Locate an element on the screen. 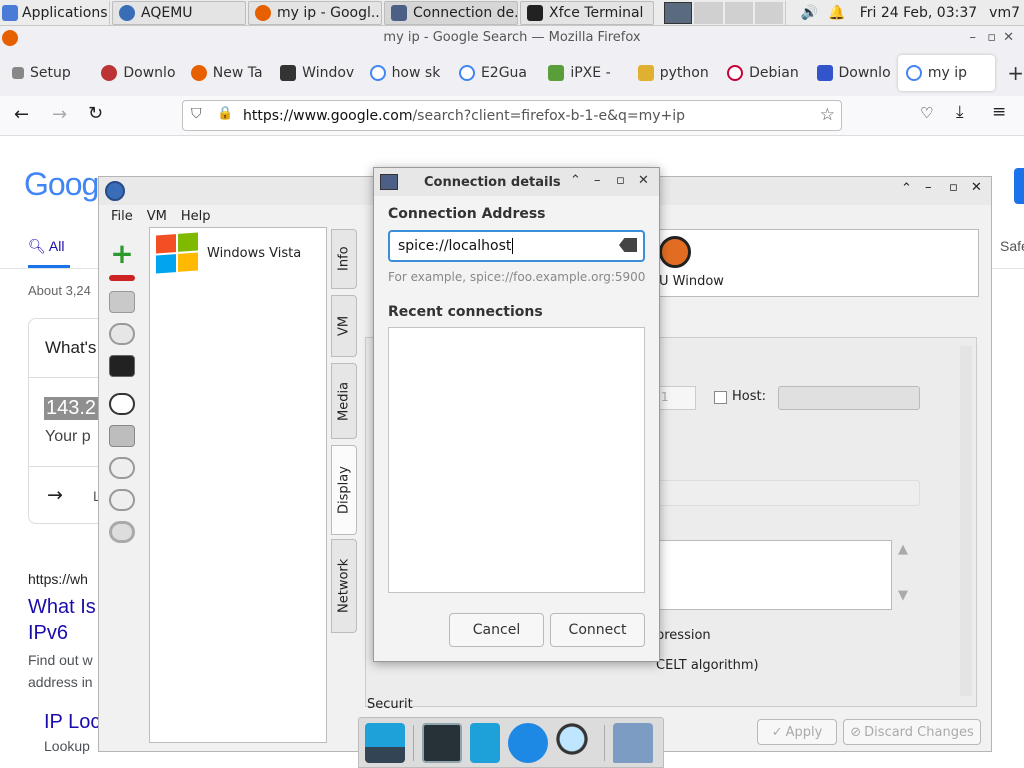  menu-file: File is located at coordinates (122, 216).